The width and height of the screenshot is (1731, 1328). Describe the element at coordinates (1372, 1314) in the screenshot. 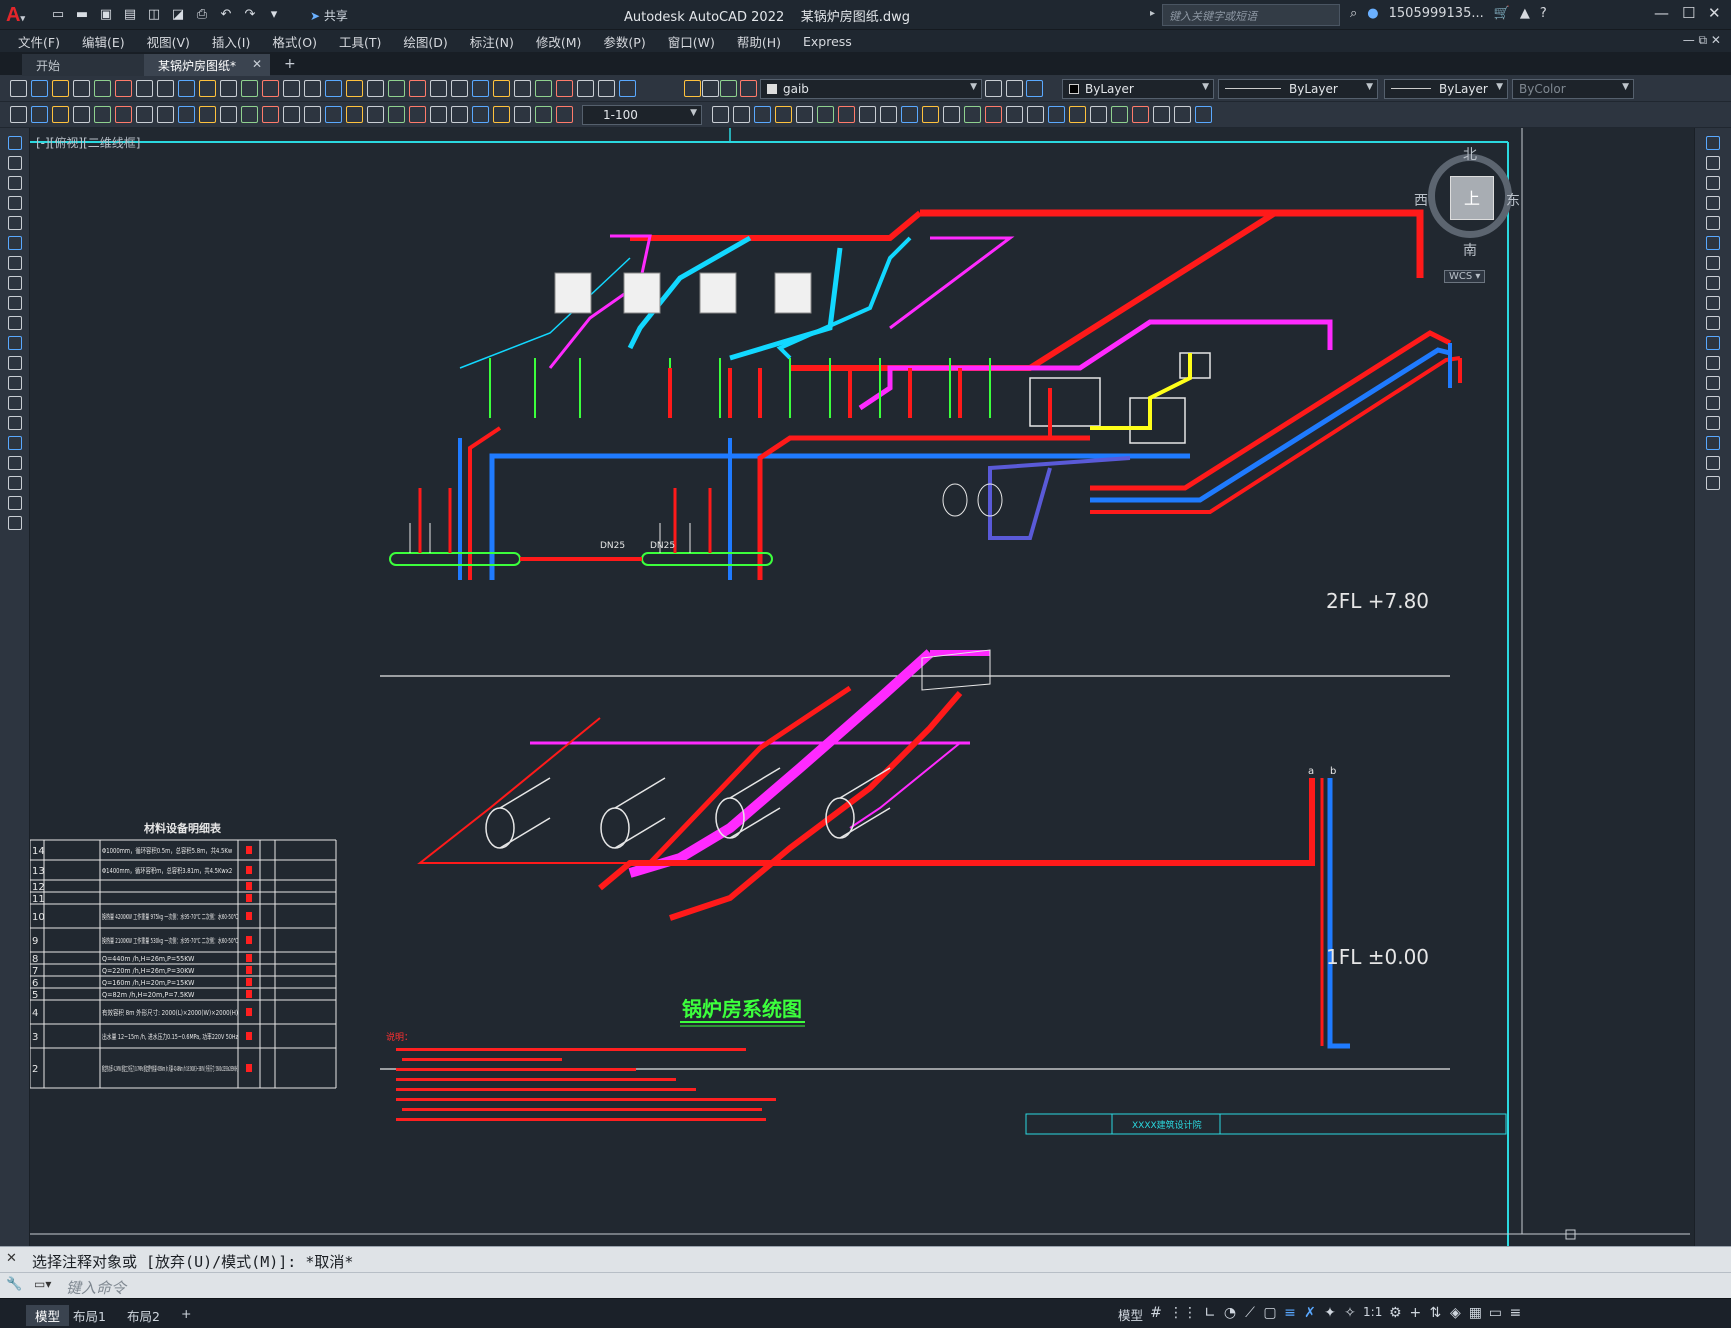

I see `annotation-scale: 1:1` at that location.